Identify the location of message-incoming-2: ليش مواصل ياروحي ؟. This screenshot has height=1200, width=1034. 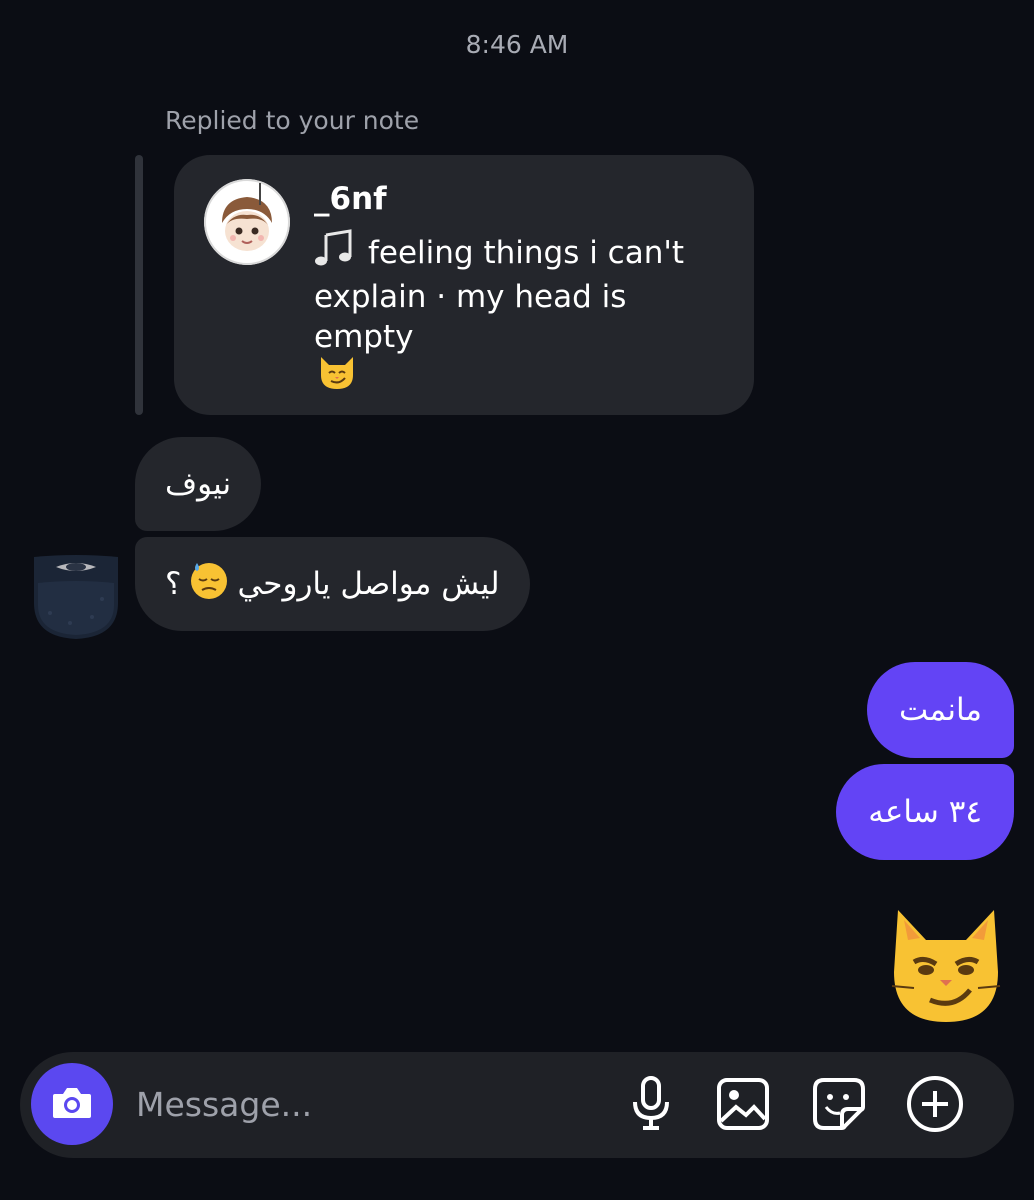
(332, 584).